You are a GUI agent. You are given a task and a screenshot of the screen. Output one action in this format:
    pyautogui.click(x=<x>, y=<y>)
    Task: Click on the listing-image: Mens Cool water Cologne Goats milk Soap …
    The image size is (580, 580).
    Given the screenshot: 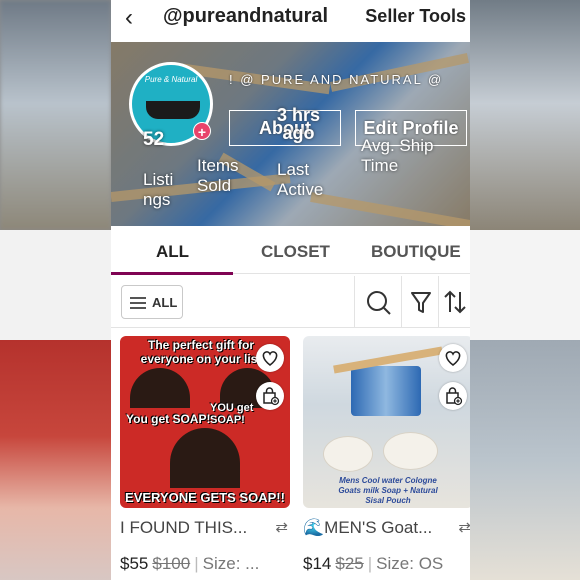 What is the action you would take?
    pyautogui.click(x=386, y=422)
    